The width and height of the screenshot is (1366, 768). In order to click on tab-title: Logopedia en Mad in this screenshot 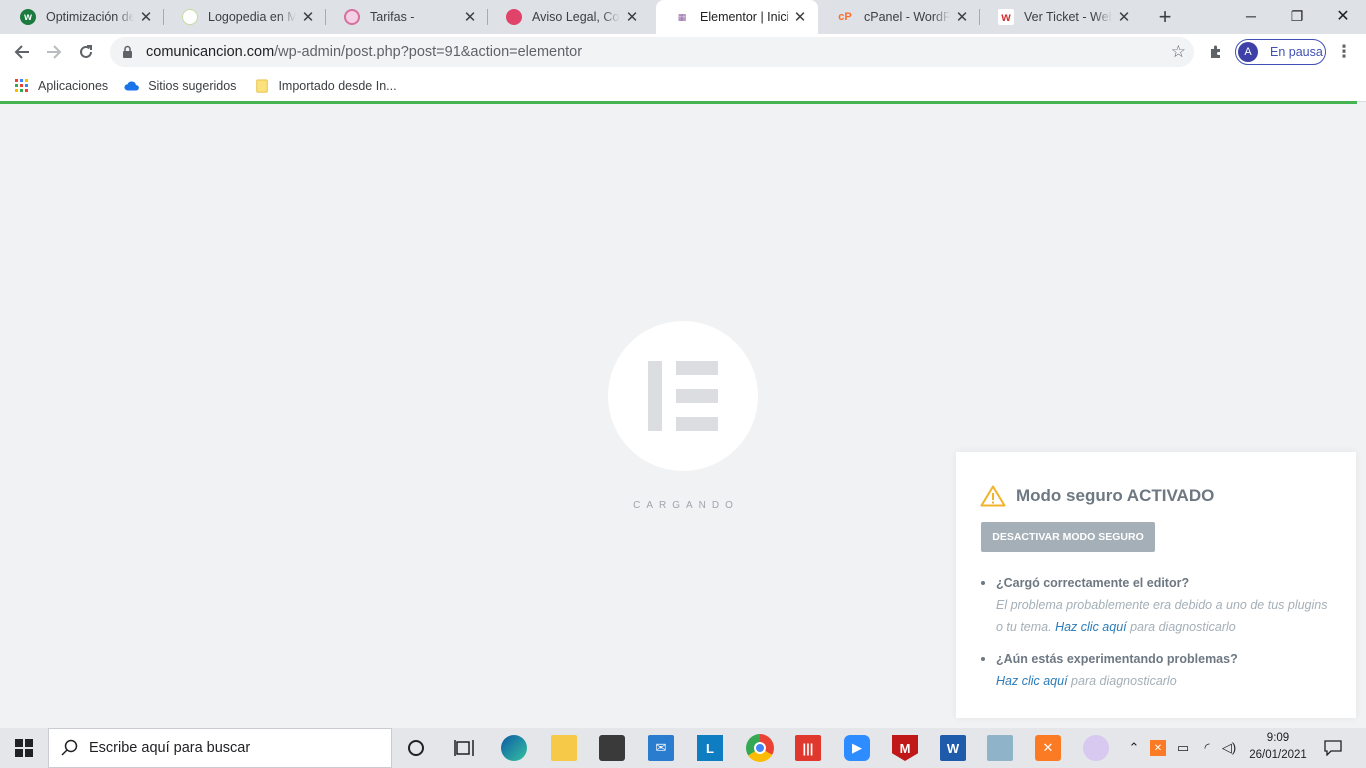, I will do `click(252, 17)`.